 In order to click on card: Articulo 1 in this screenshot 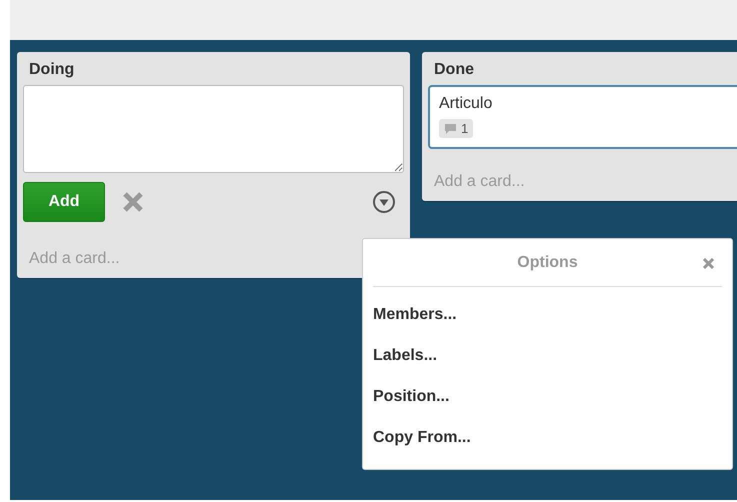, I will do `click(582, 117)`.